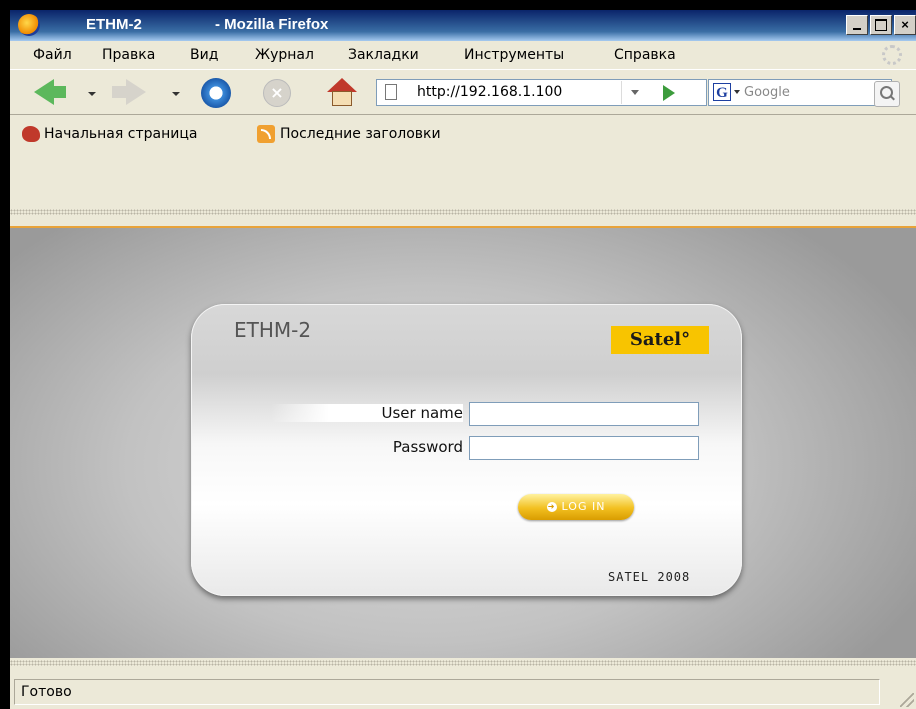 The height and width of the screenshot is (709, 916). Describe the element at coordinates (52, 55) in the screenshot. I see `menu-file: Файл` at that location.